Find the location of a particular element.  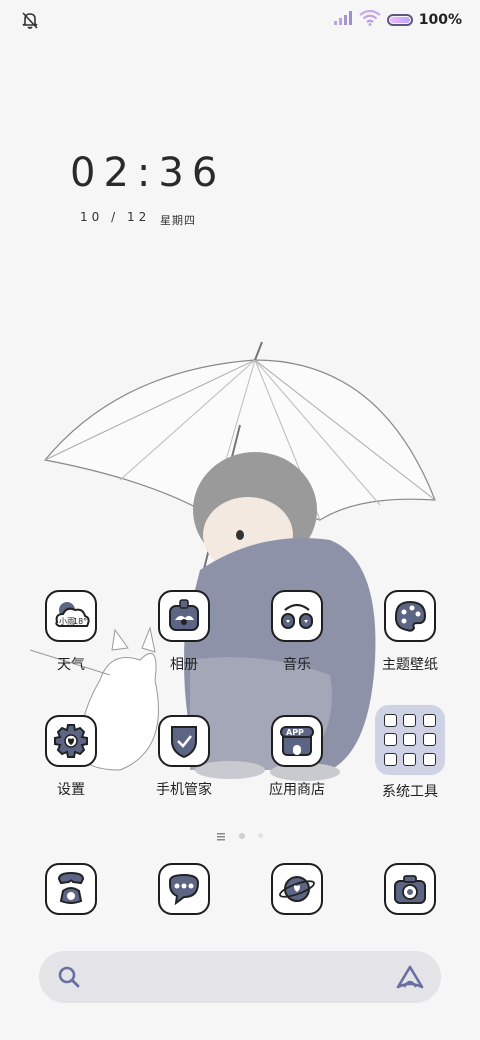

app-theme: 主题壁纸 is located at coordinates (410, 645).